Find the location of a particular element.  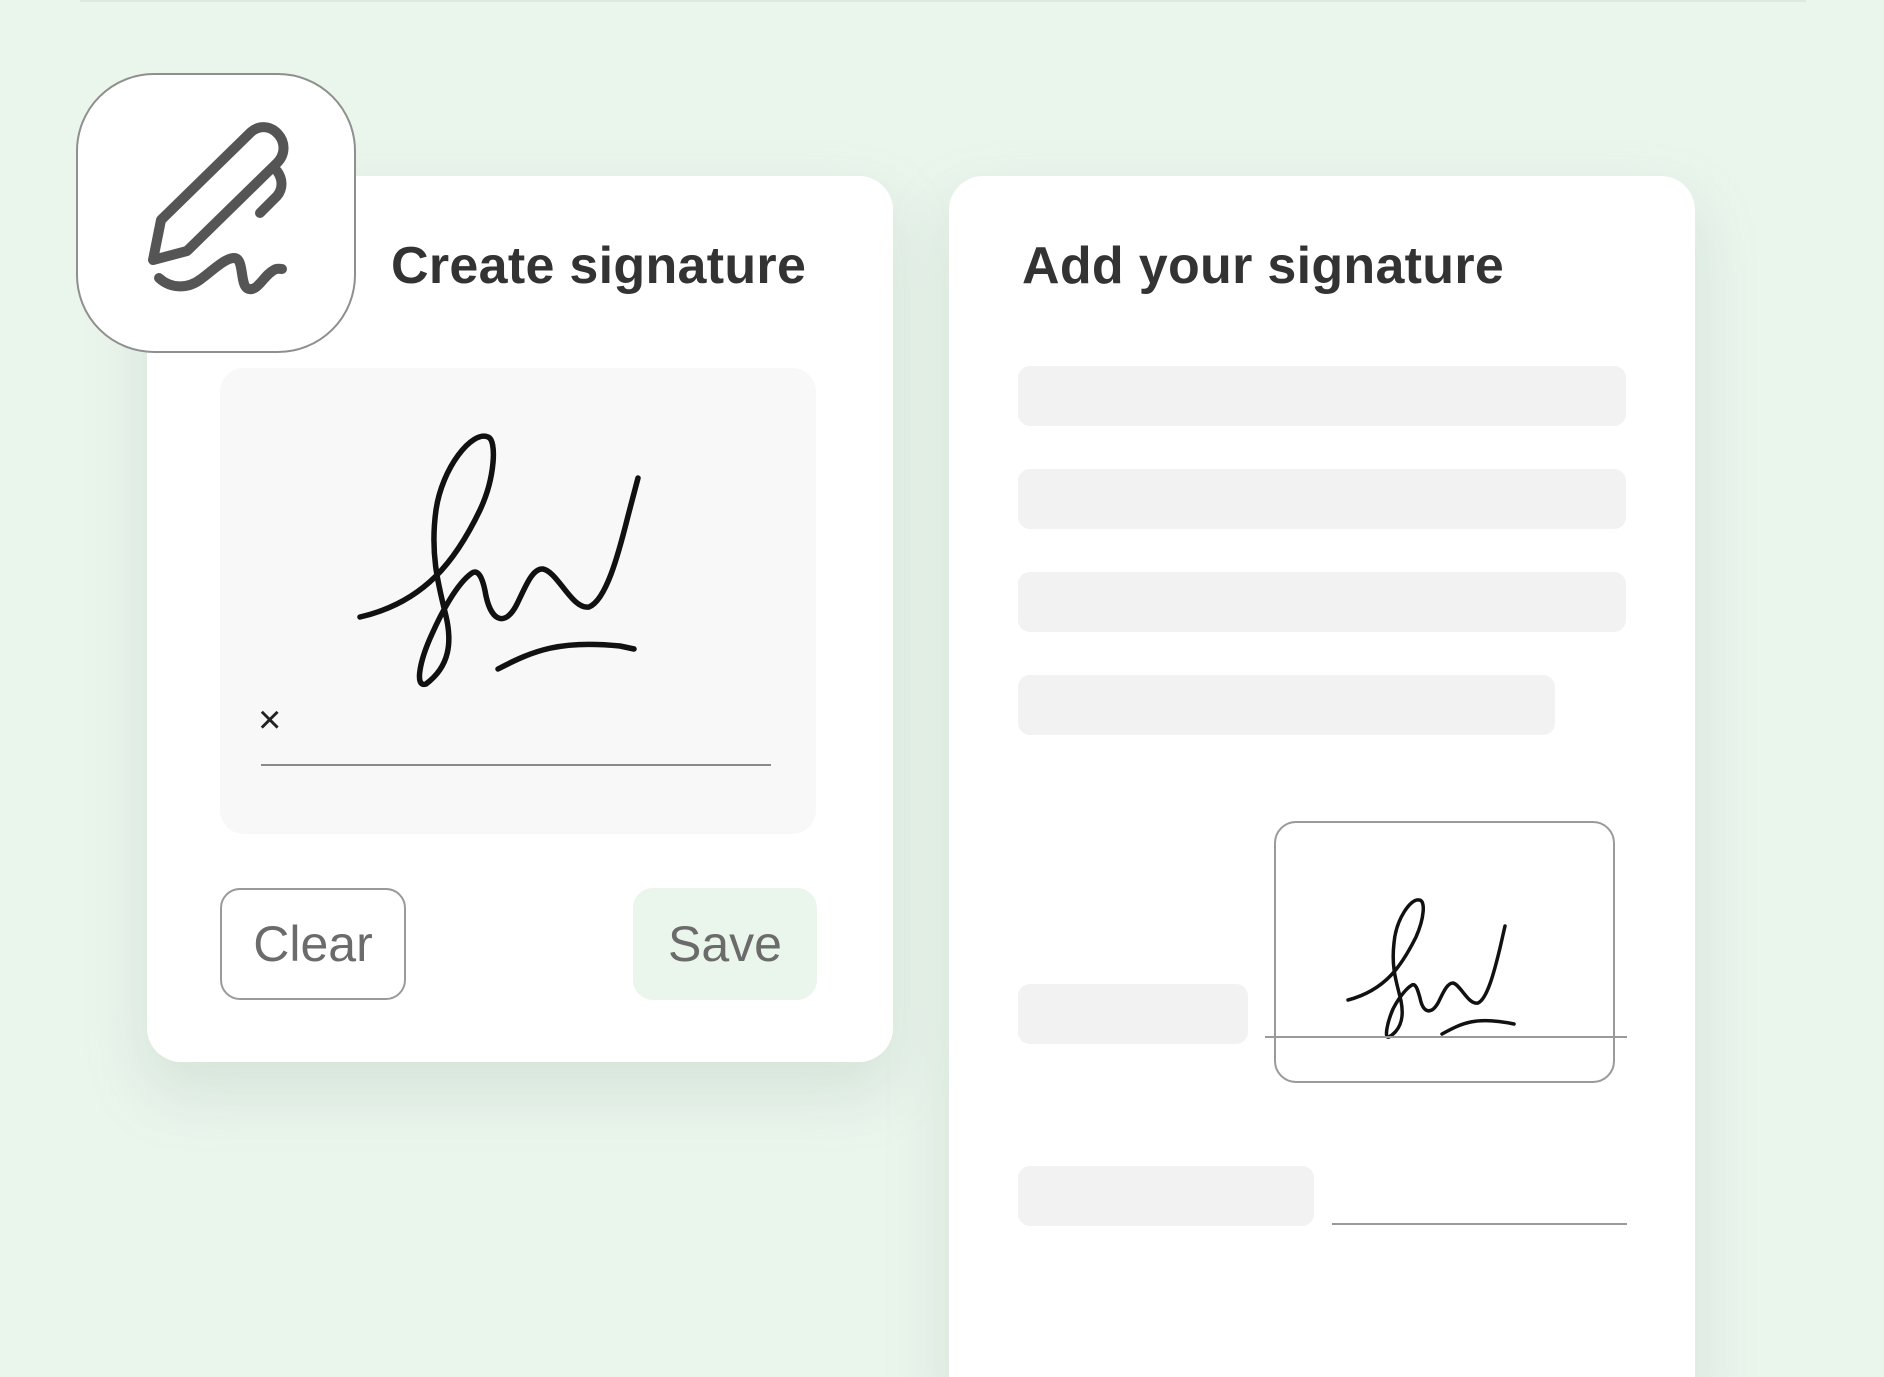

date-field-line is located at coordinates (1479, 1224).